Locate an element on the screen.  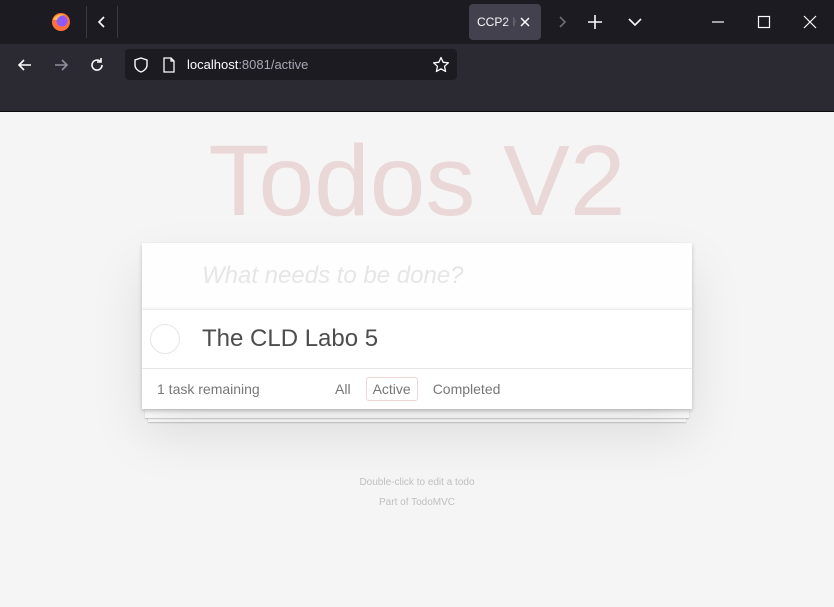
reload-button is located at coordinates (97, 65).